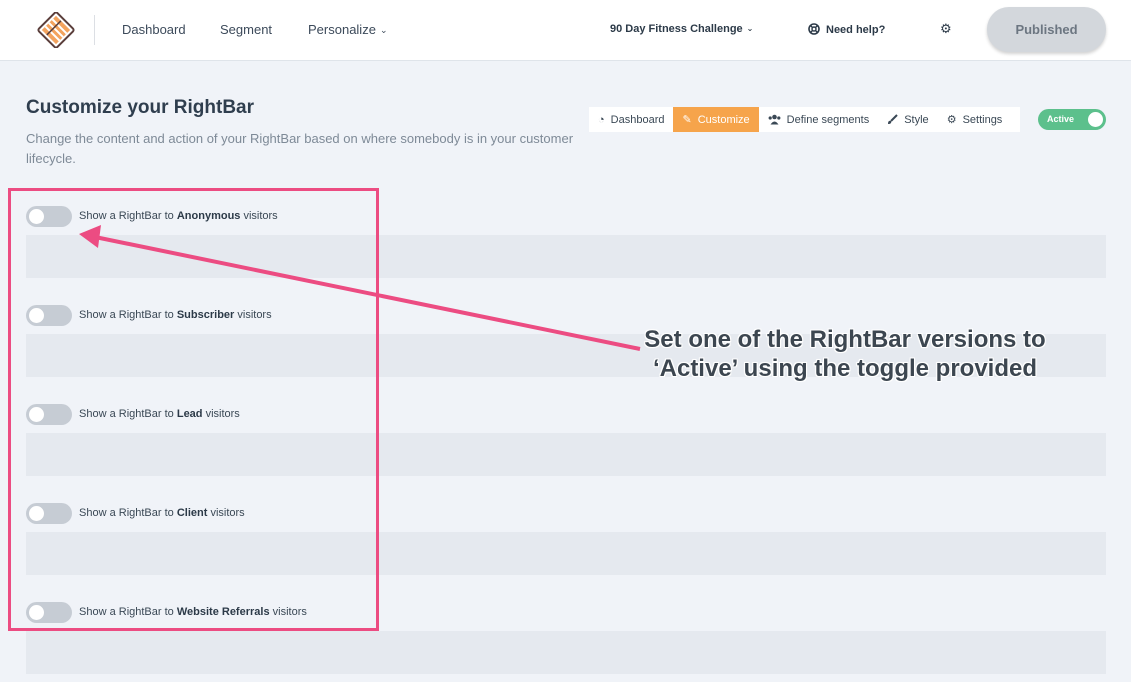 The width and height of the screenshot is (1131, 682). What do you see at coordinates (845, 339) in the screenshot?
I see `callout-line-1: Set one of the RightBar versions to` at bounding box center [845, 339].